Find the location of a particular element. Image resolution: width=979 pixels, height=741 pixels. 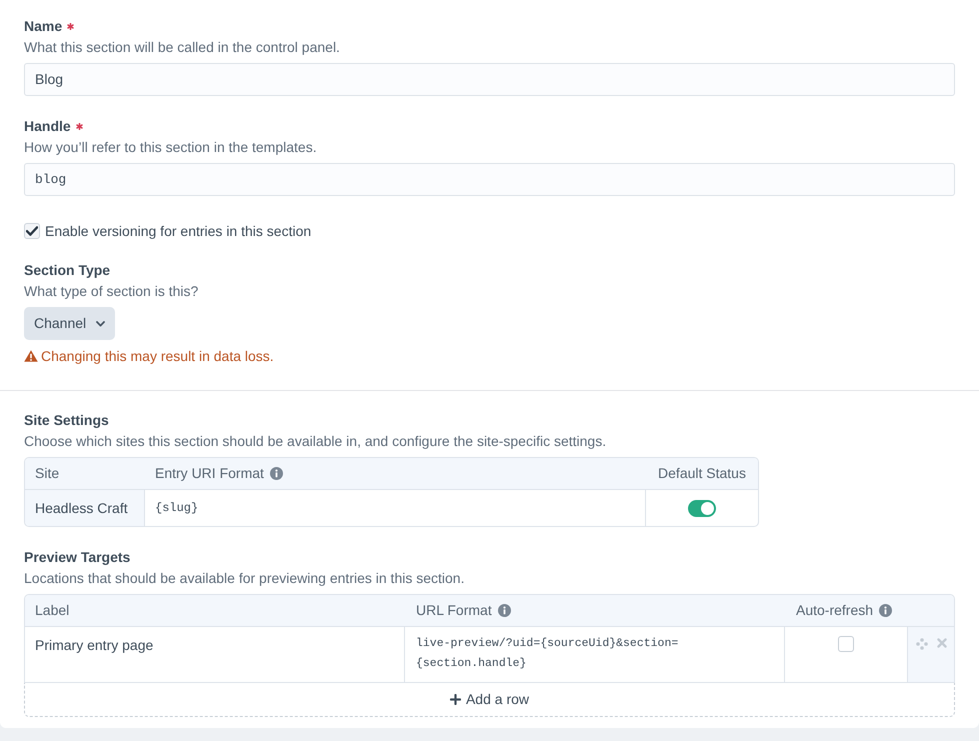

field-label: Site Settings is located at coordinates (66, 420).